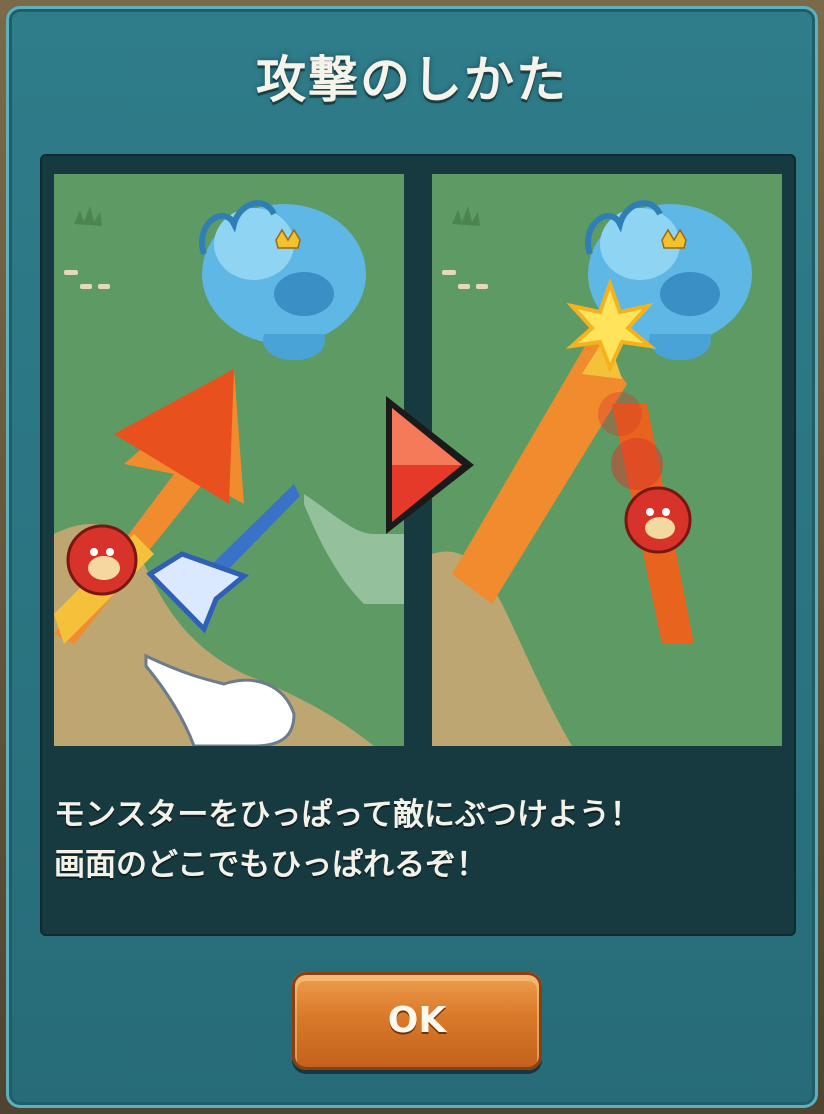  Describe the element at coordinates (347, 815) in the screenshot. I see `instruction-line-1: モンスターをひっぱって敵にぶつけよう！` at that location.